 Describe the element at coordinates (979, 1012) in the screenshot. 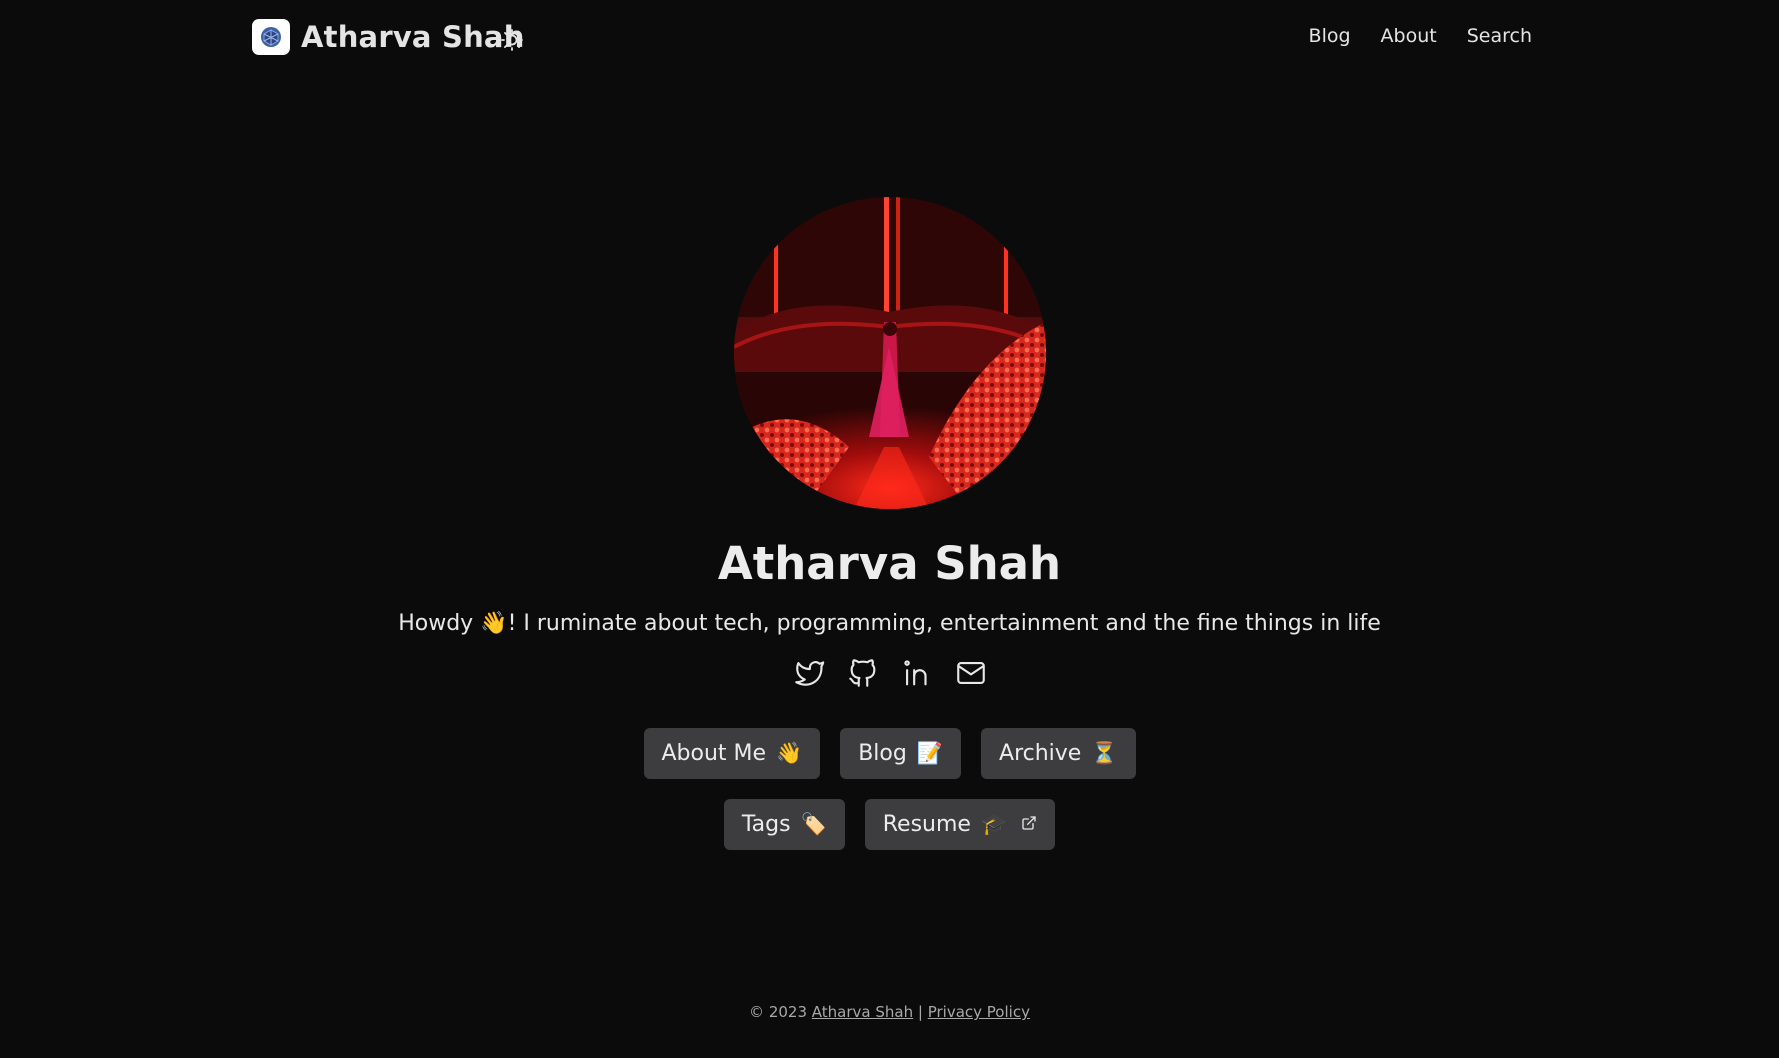

I see `privacy-policy-link: Privacy Policy` at that location.